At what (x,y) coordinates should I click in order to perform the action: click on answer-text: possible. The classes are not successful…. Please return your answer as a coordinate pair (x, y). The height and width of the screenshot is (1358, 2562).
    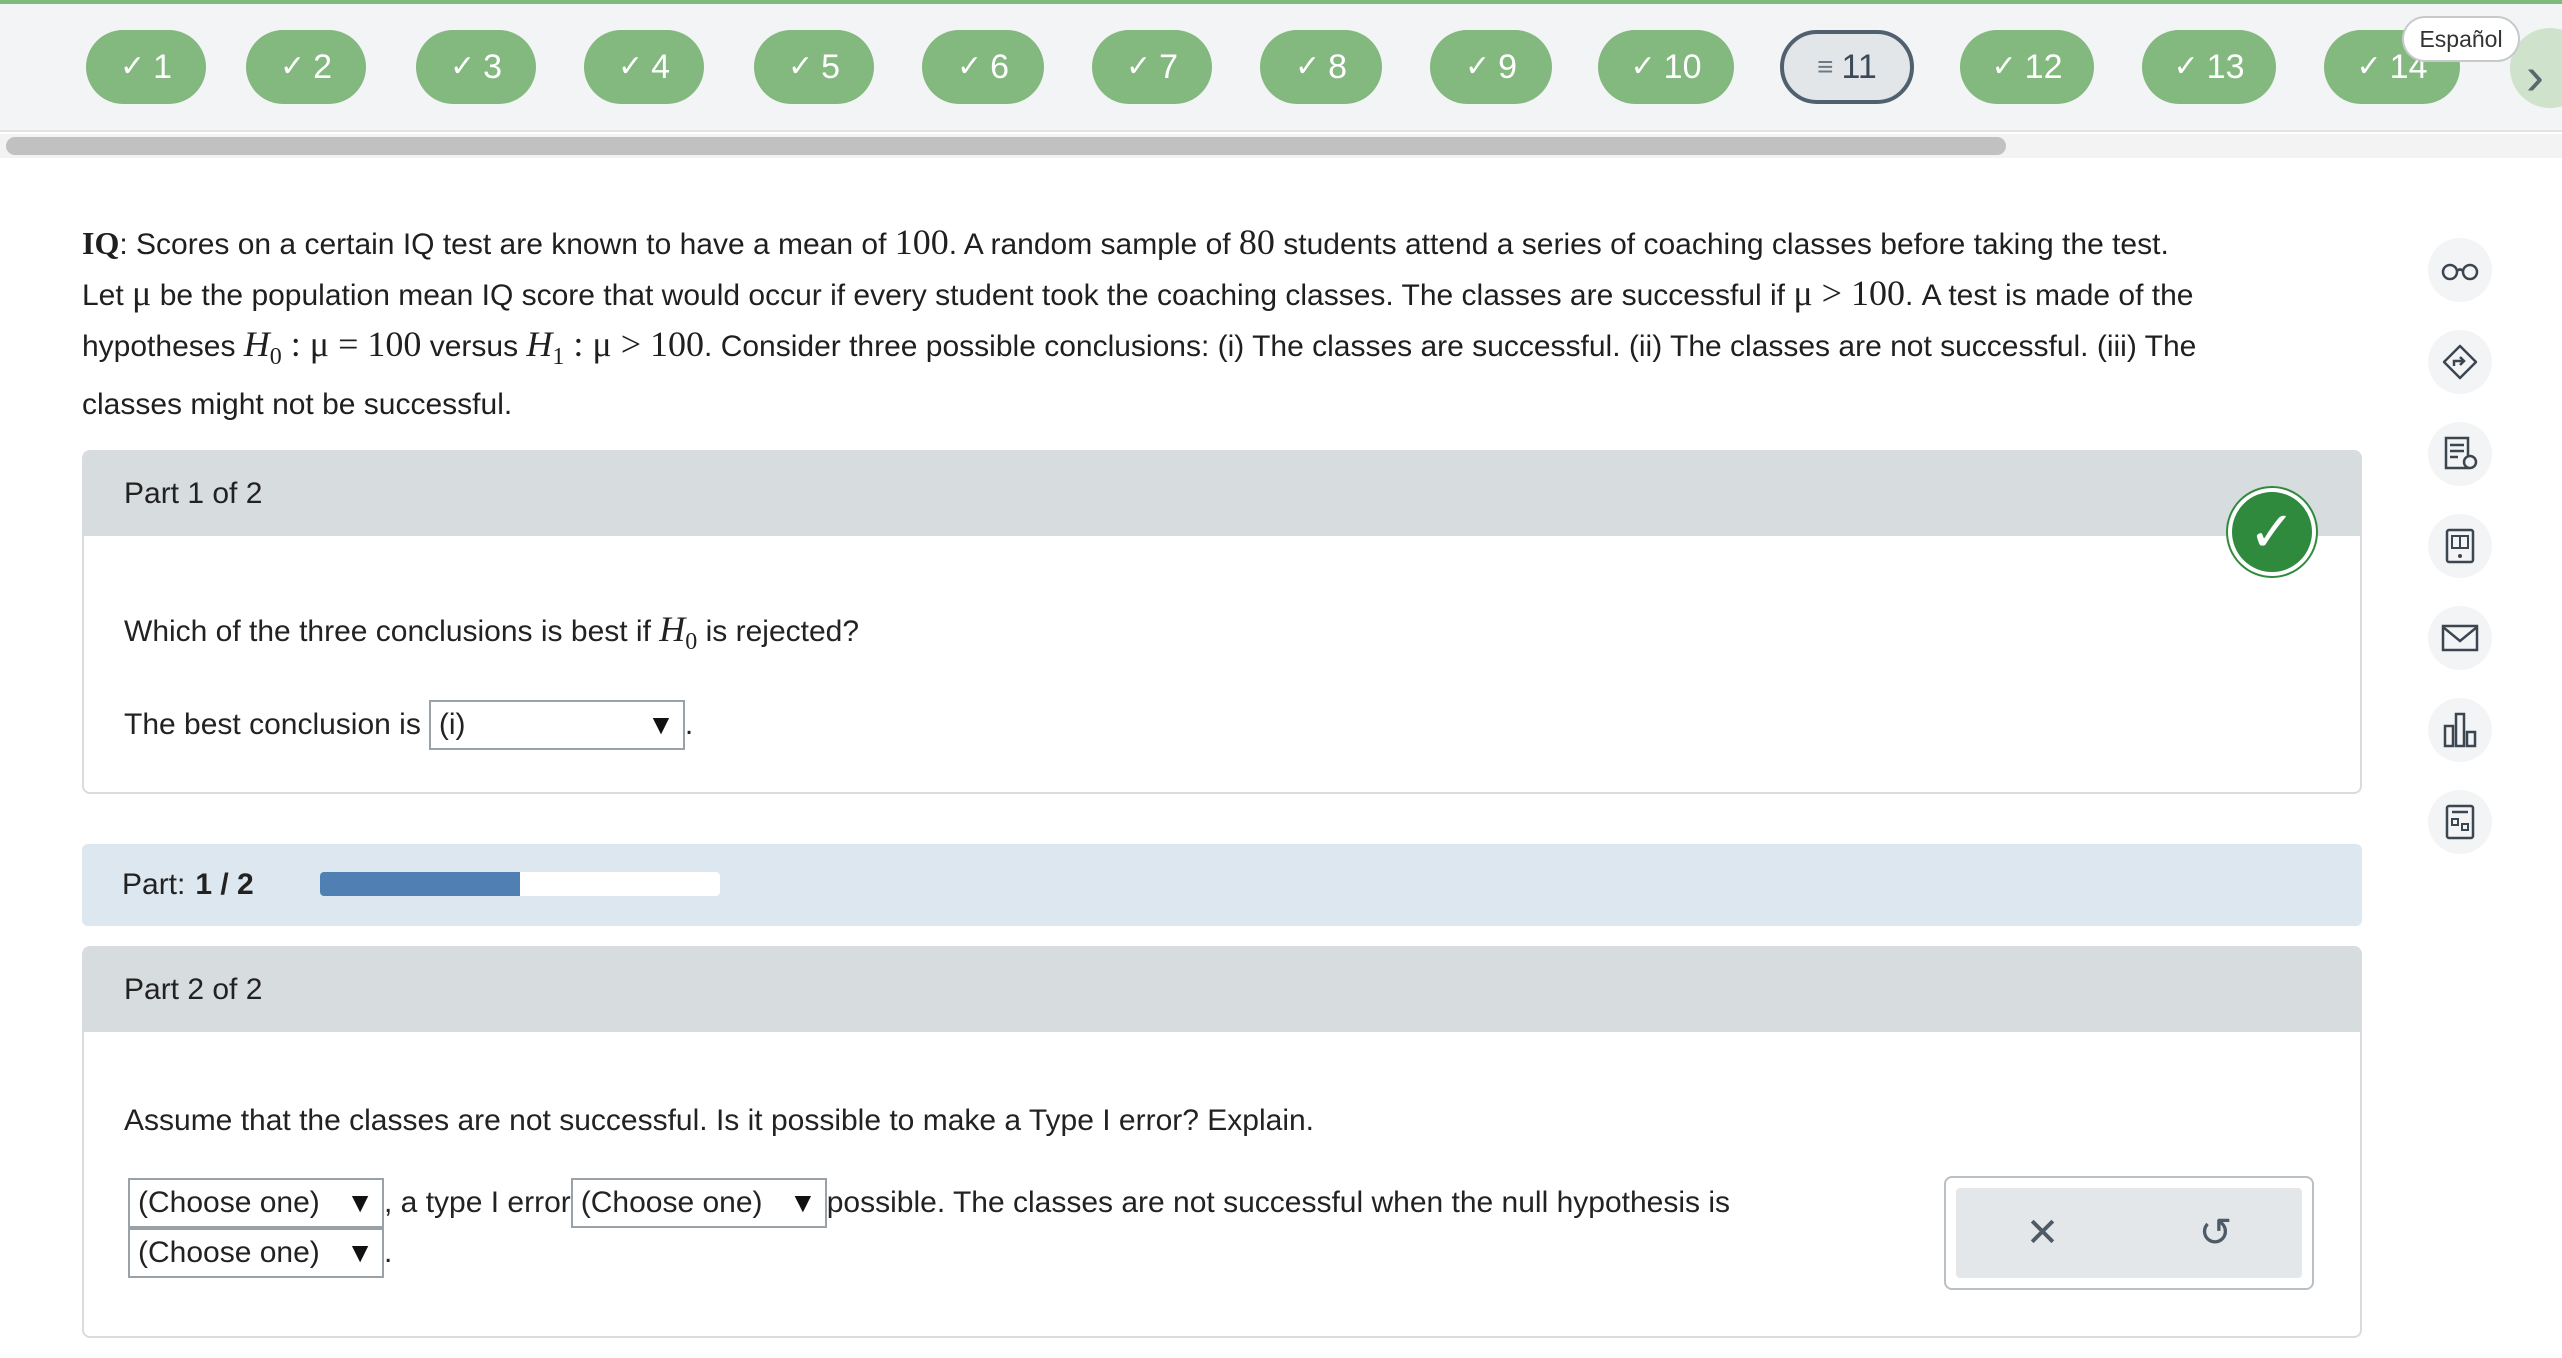
    Looking at the image, I should click on (1278, 1202).